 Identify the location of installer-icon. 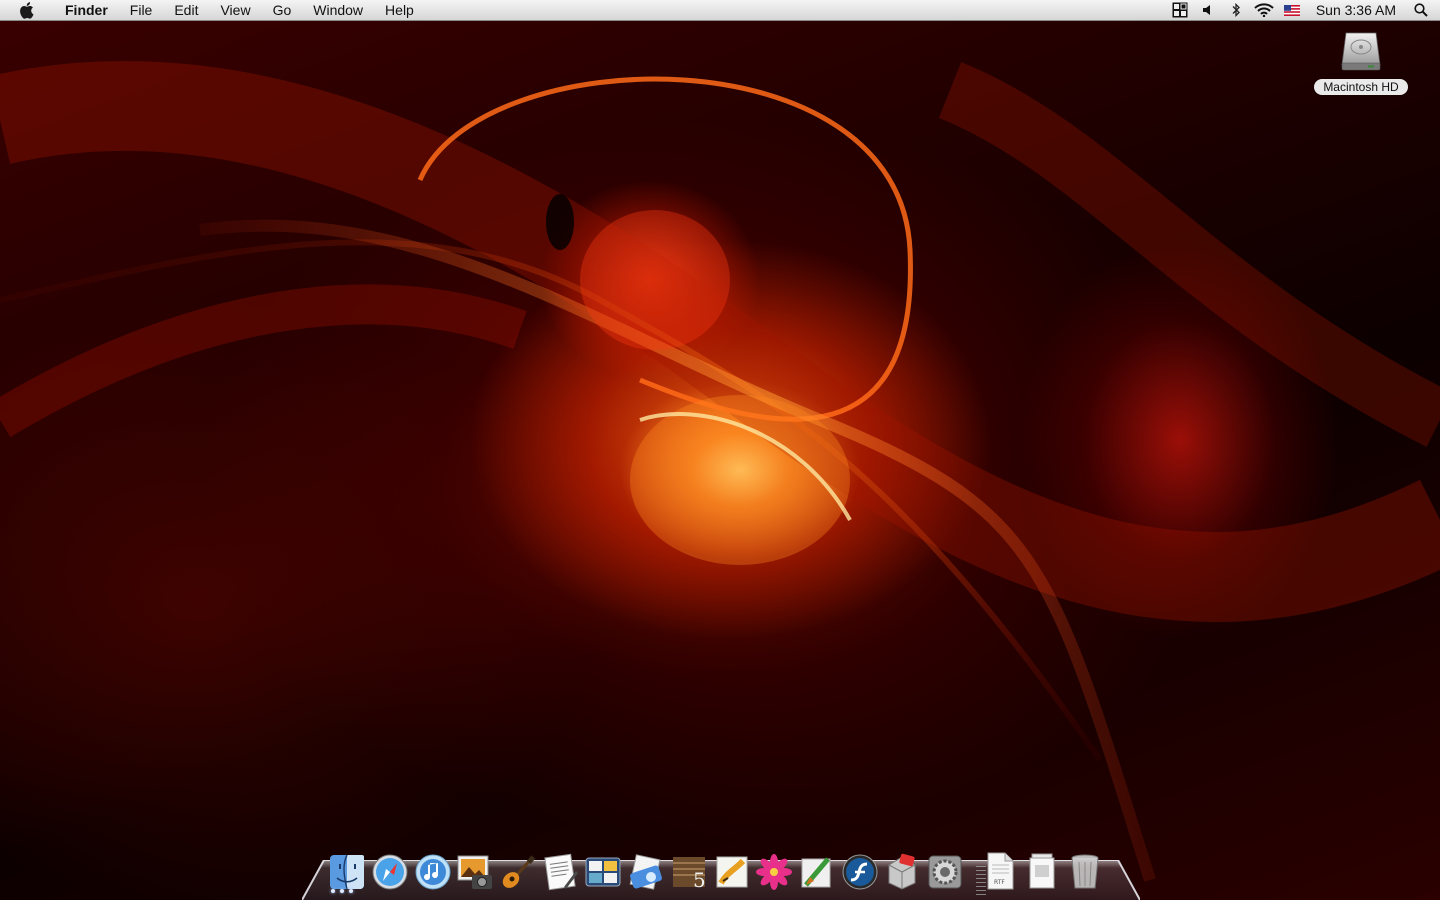
(902, 871).